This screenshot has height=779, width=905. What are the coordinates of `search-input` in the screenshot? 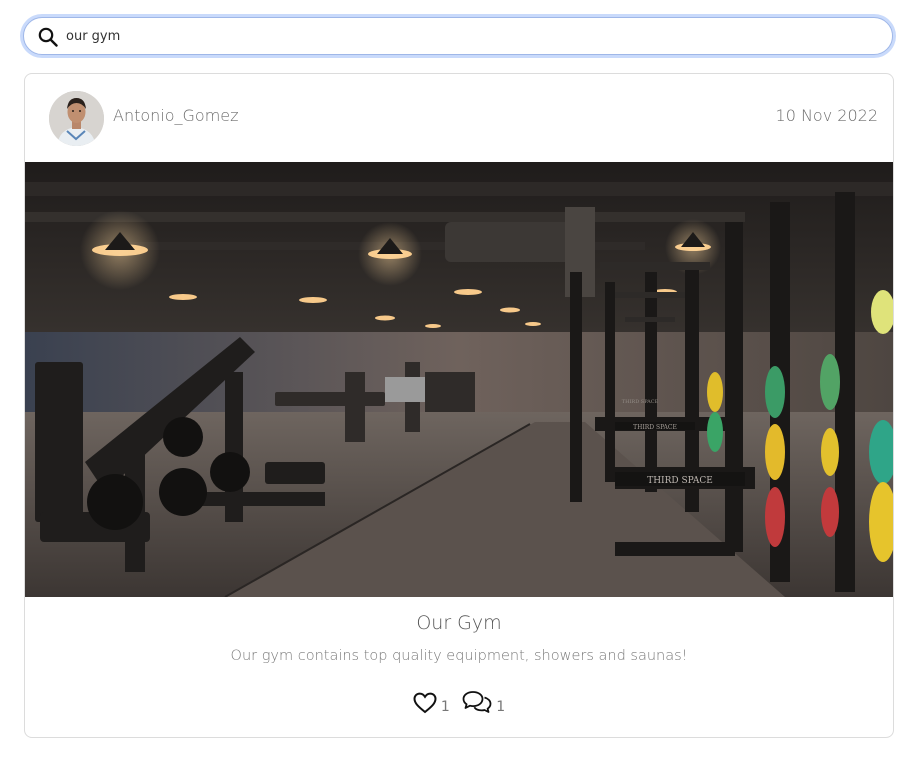 It's located at (466, 36).